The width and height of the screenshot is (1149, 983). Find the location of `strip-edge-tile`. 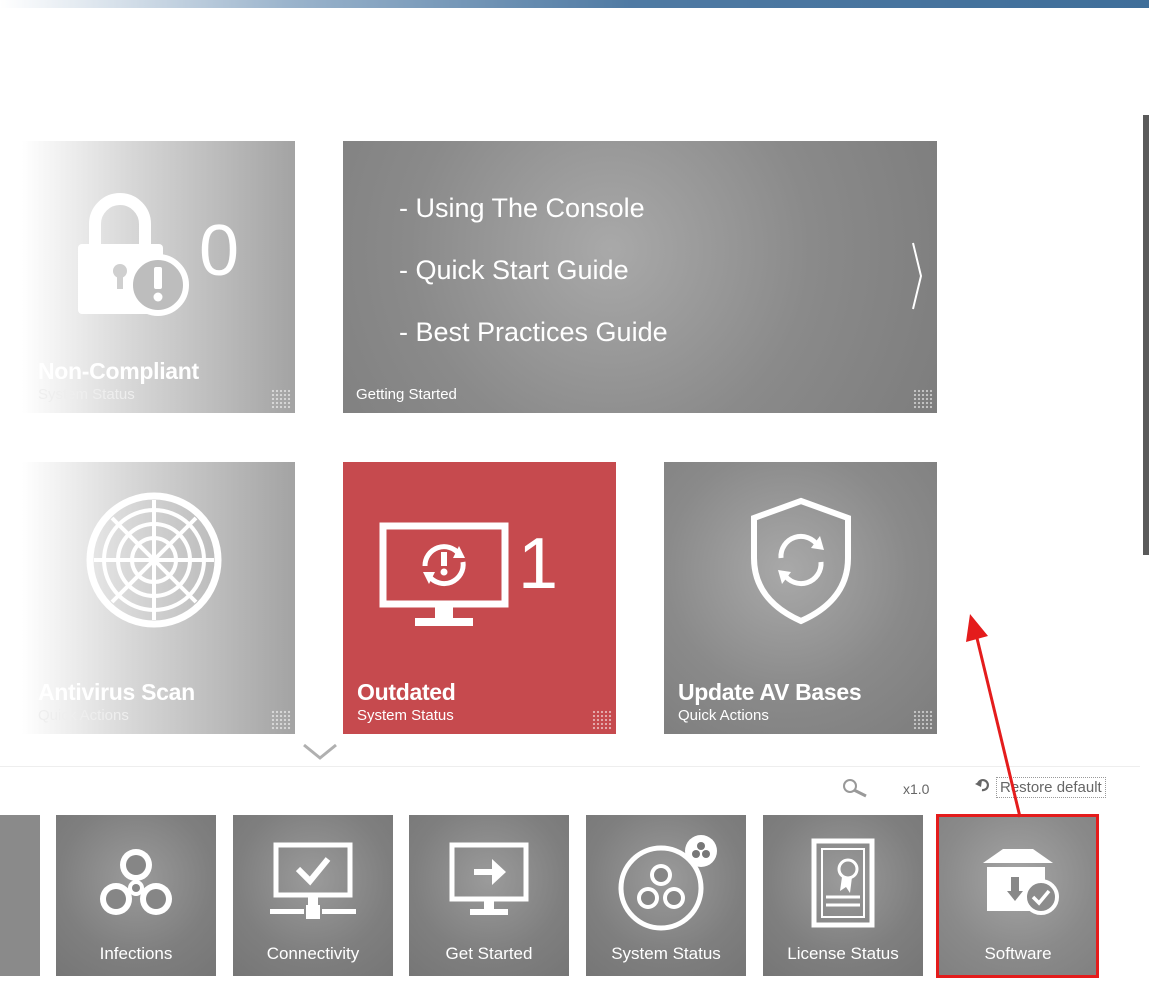

strip-edge-tile is located at coordinates (20, 895).